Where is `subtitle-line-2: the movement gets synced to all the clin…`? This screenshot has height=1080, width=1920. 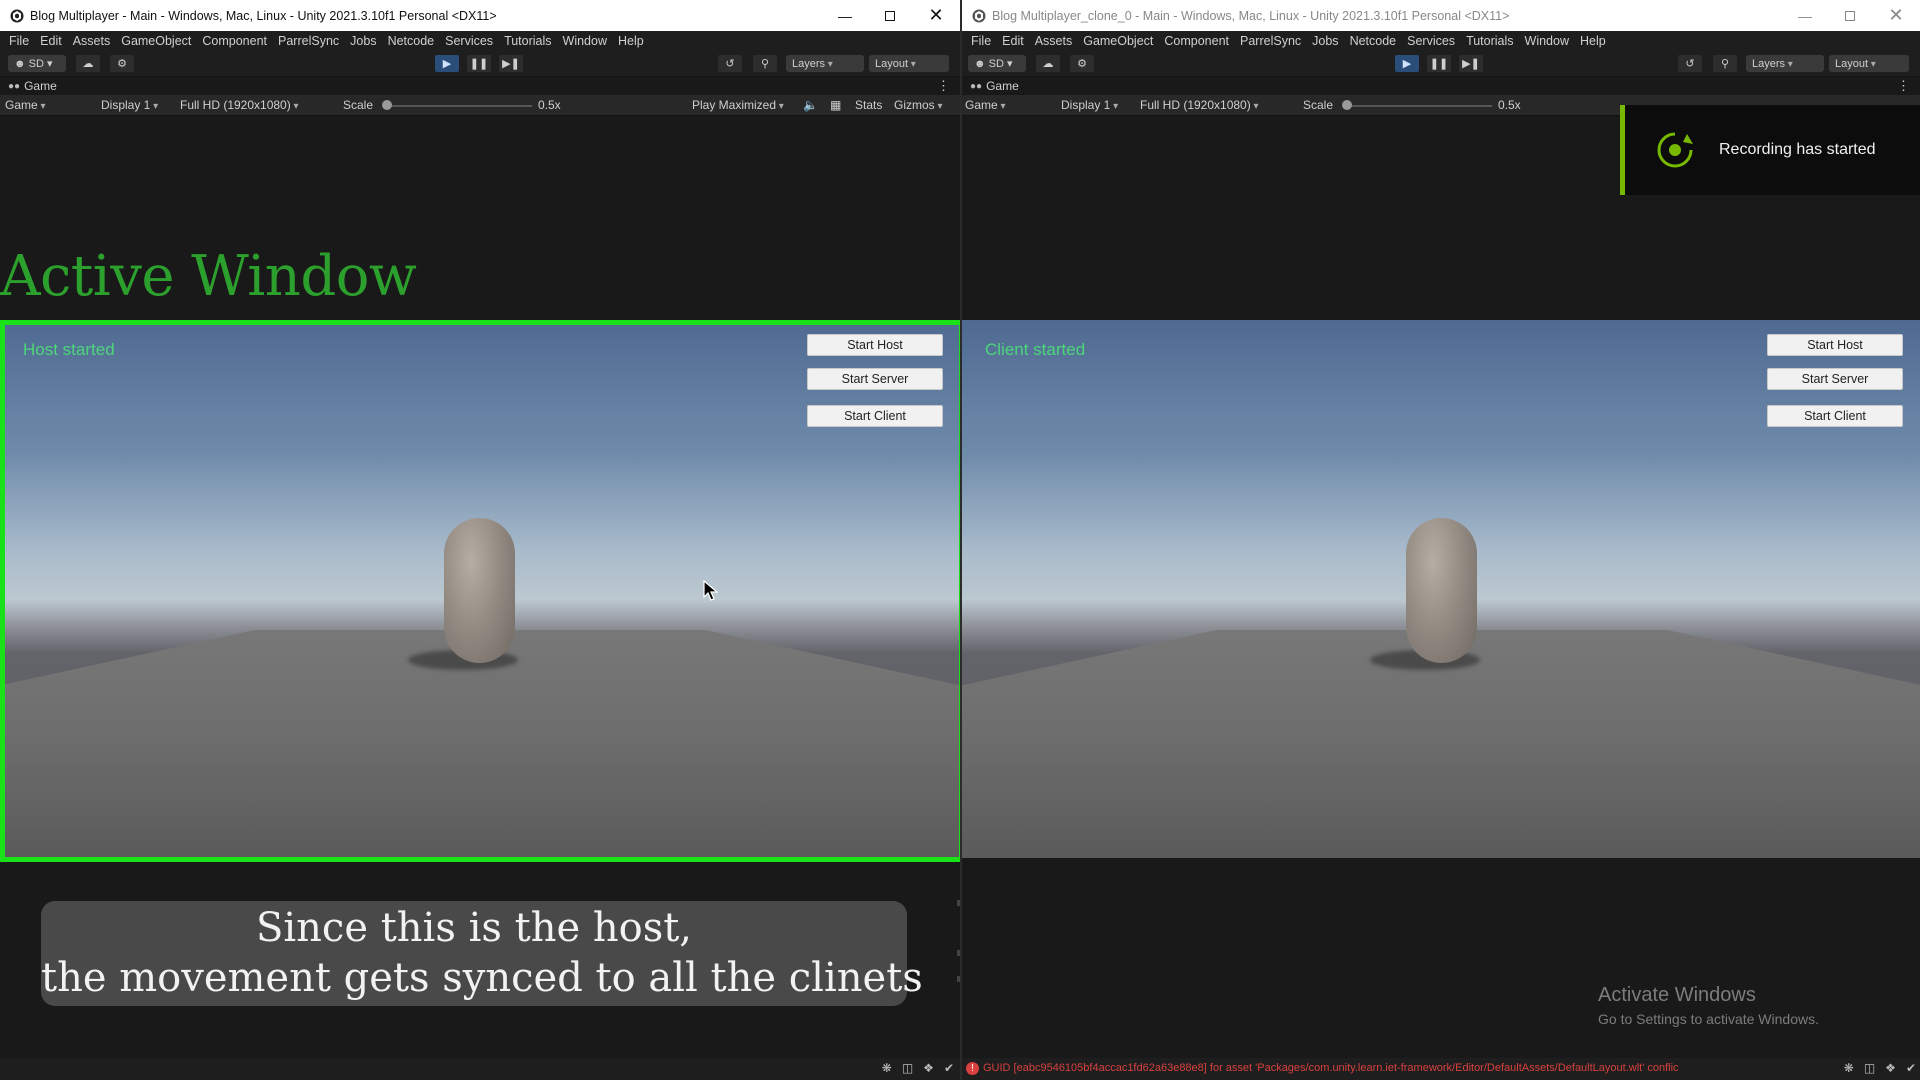
subtitle-line-2: the movement gets synced to all the clin… is located at coordinates (482, 978).